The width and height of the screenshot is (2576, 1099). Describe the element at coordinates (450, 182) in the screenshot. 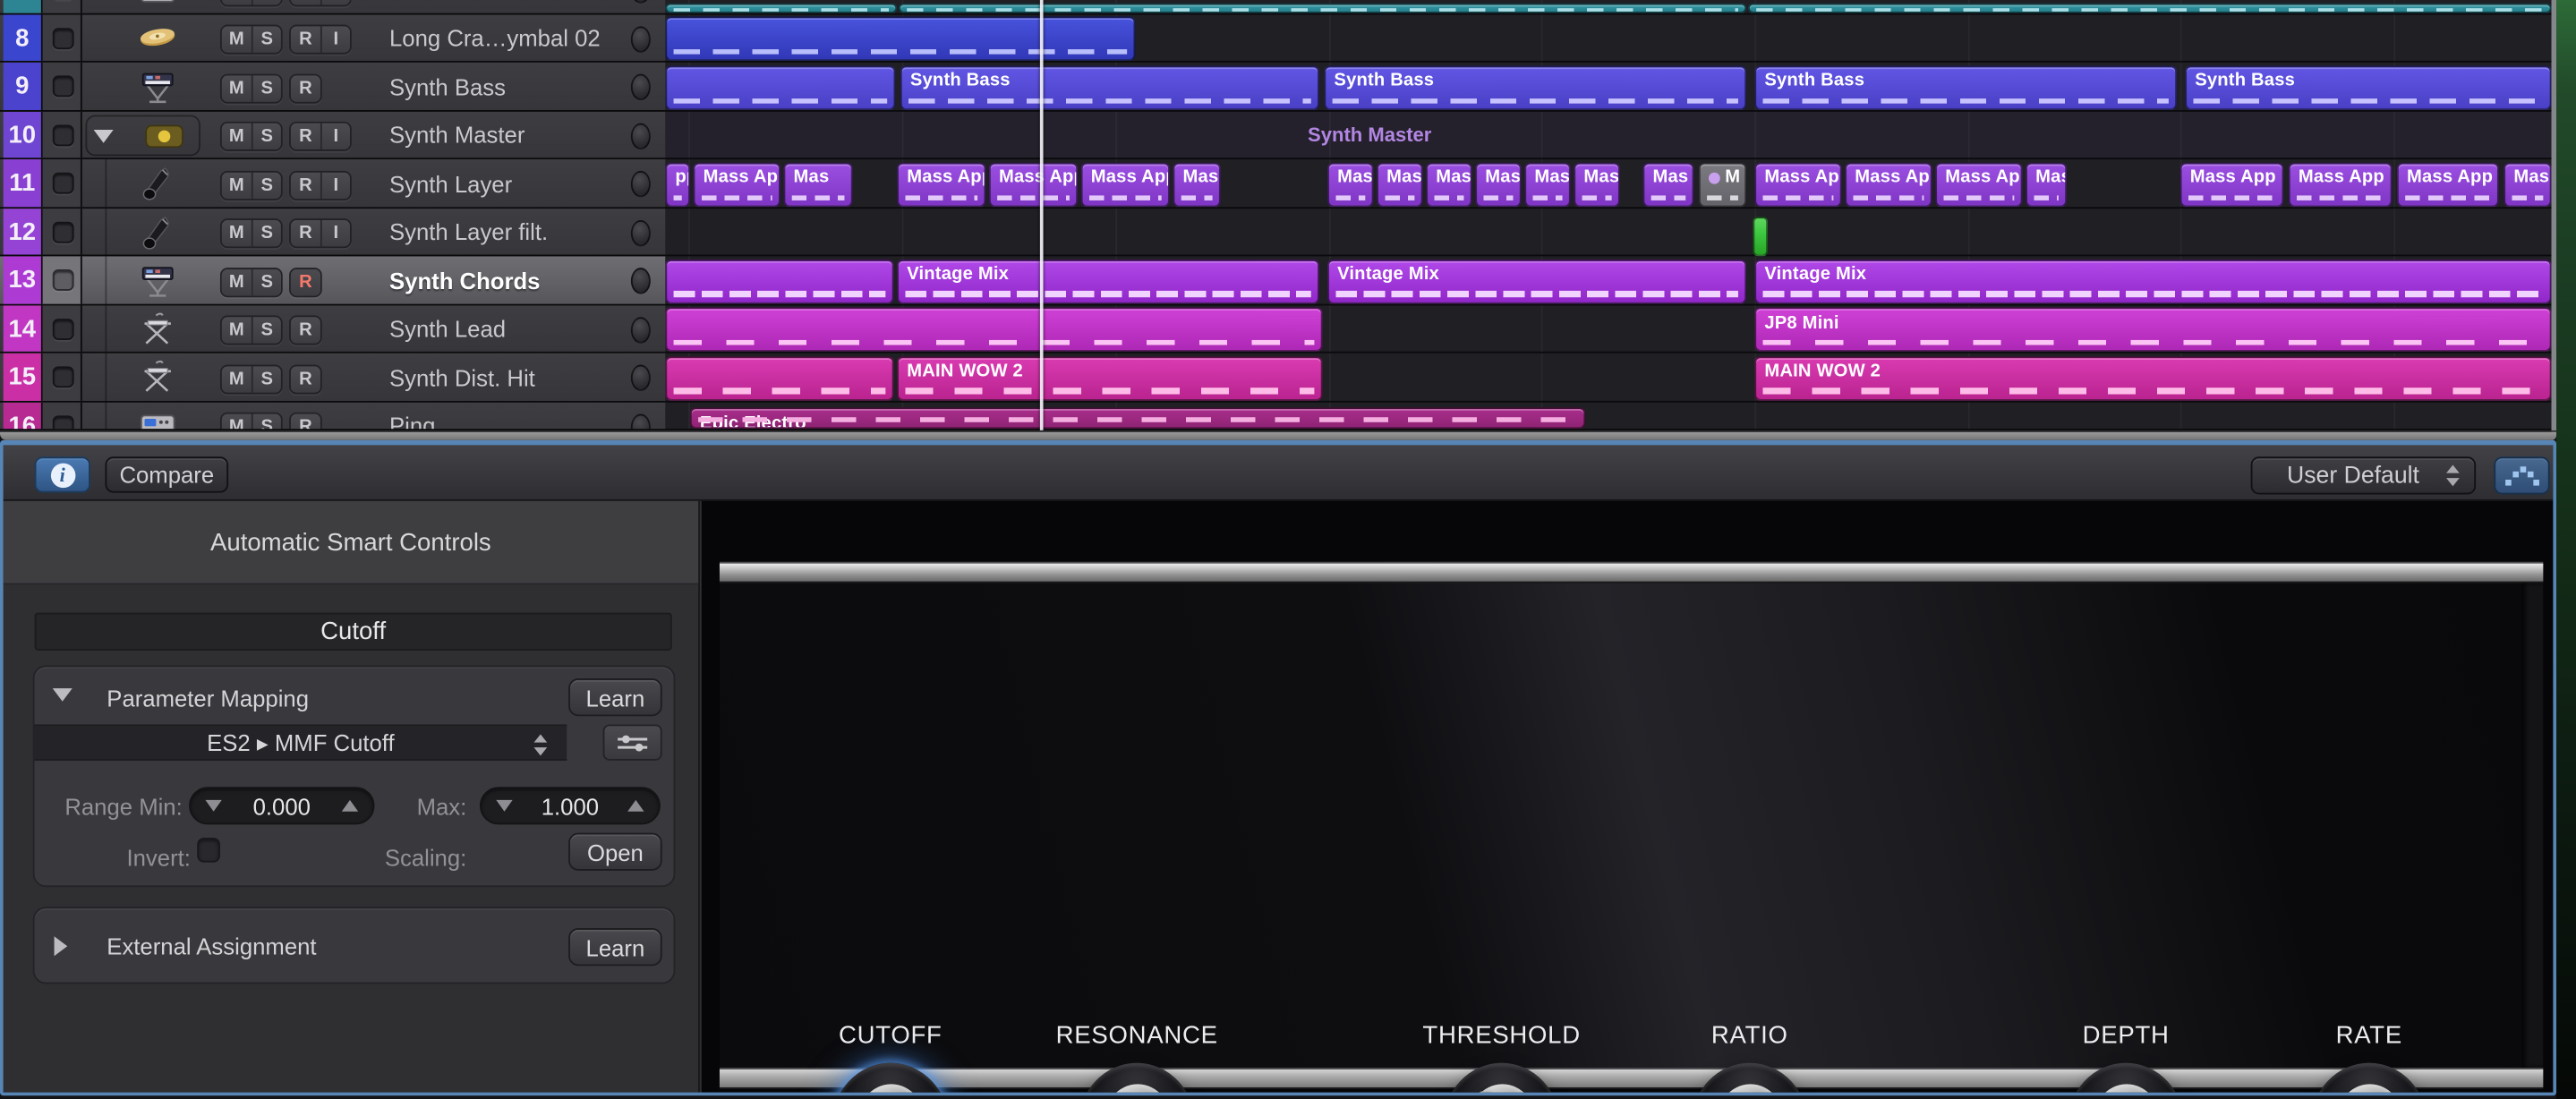

I see `track-name: Synth Layer` at that location.